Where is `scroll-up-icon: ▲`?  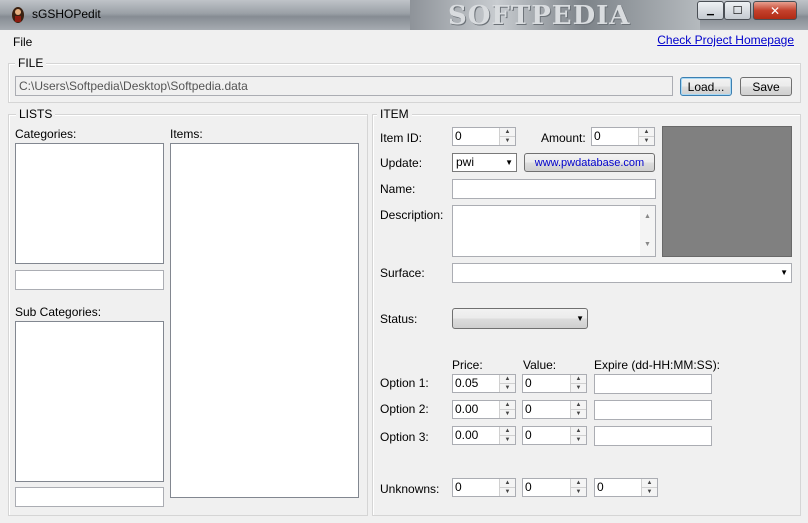
scroll-up-icon: ▲ is located at coordinates (647, 217).